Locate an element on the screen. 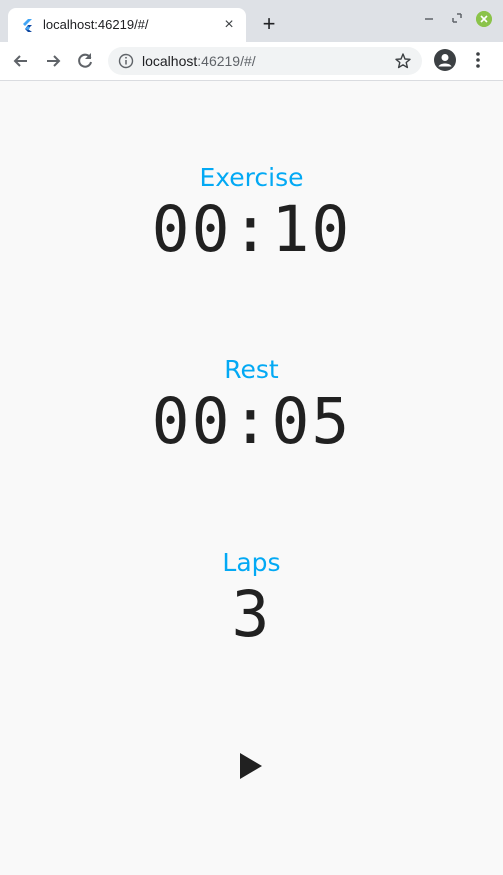 This screenshot has width=503, height=875. flutter-icon is located at coordinates (27, 25).